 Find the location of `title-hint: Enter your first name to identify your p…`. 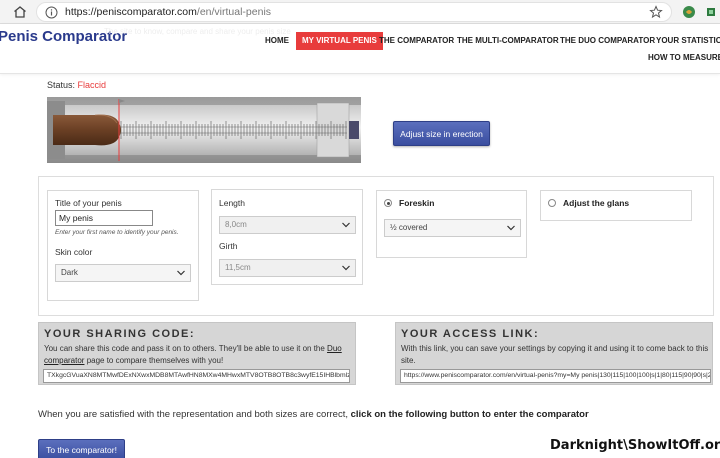

title-hint: Enter your first name to identify your p… is located at coordinates (117, 232).